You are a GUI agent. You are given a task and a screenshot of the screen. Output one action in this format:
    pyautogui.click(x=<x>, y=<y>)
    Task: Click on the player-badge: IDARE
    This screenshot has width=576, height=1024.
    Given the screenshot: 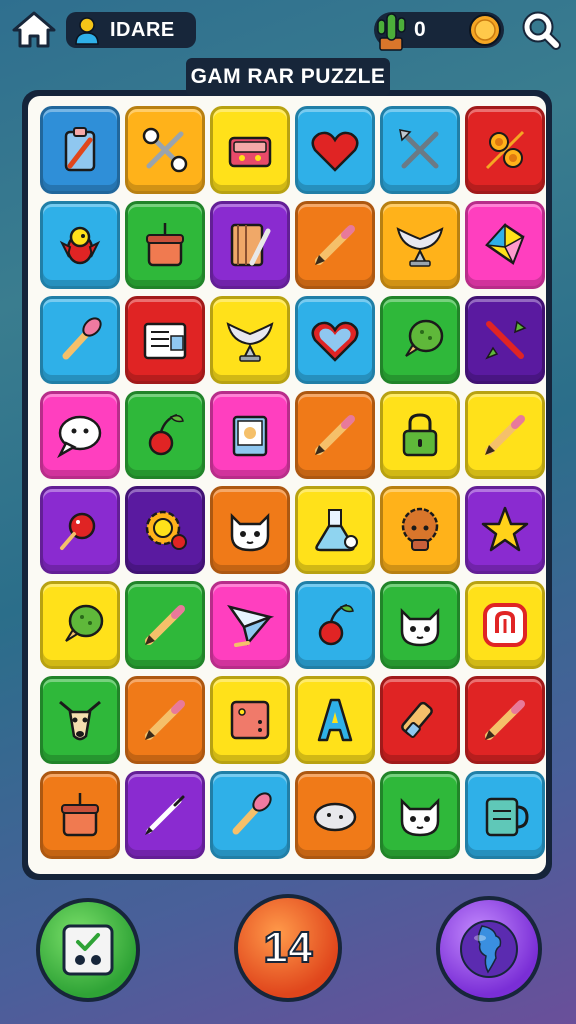 What is the action you would take?
    pyautogui.click(x=131, y=30)
    